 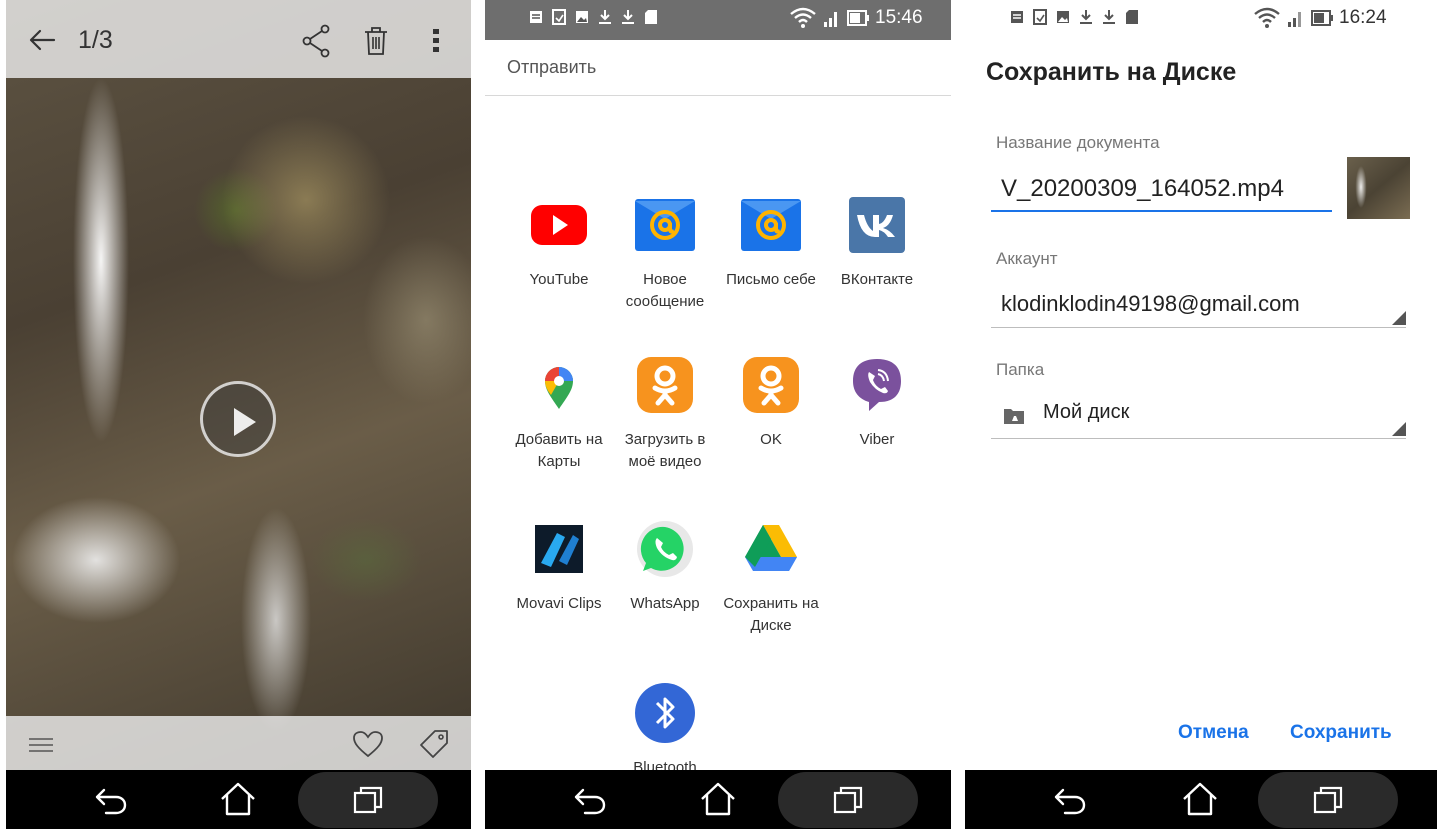 What do you see at coordinates (559, 279) in the screenshot?
I see `share-target-label: YouTube` at bounding box center [559, 279].